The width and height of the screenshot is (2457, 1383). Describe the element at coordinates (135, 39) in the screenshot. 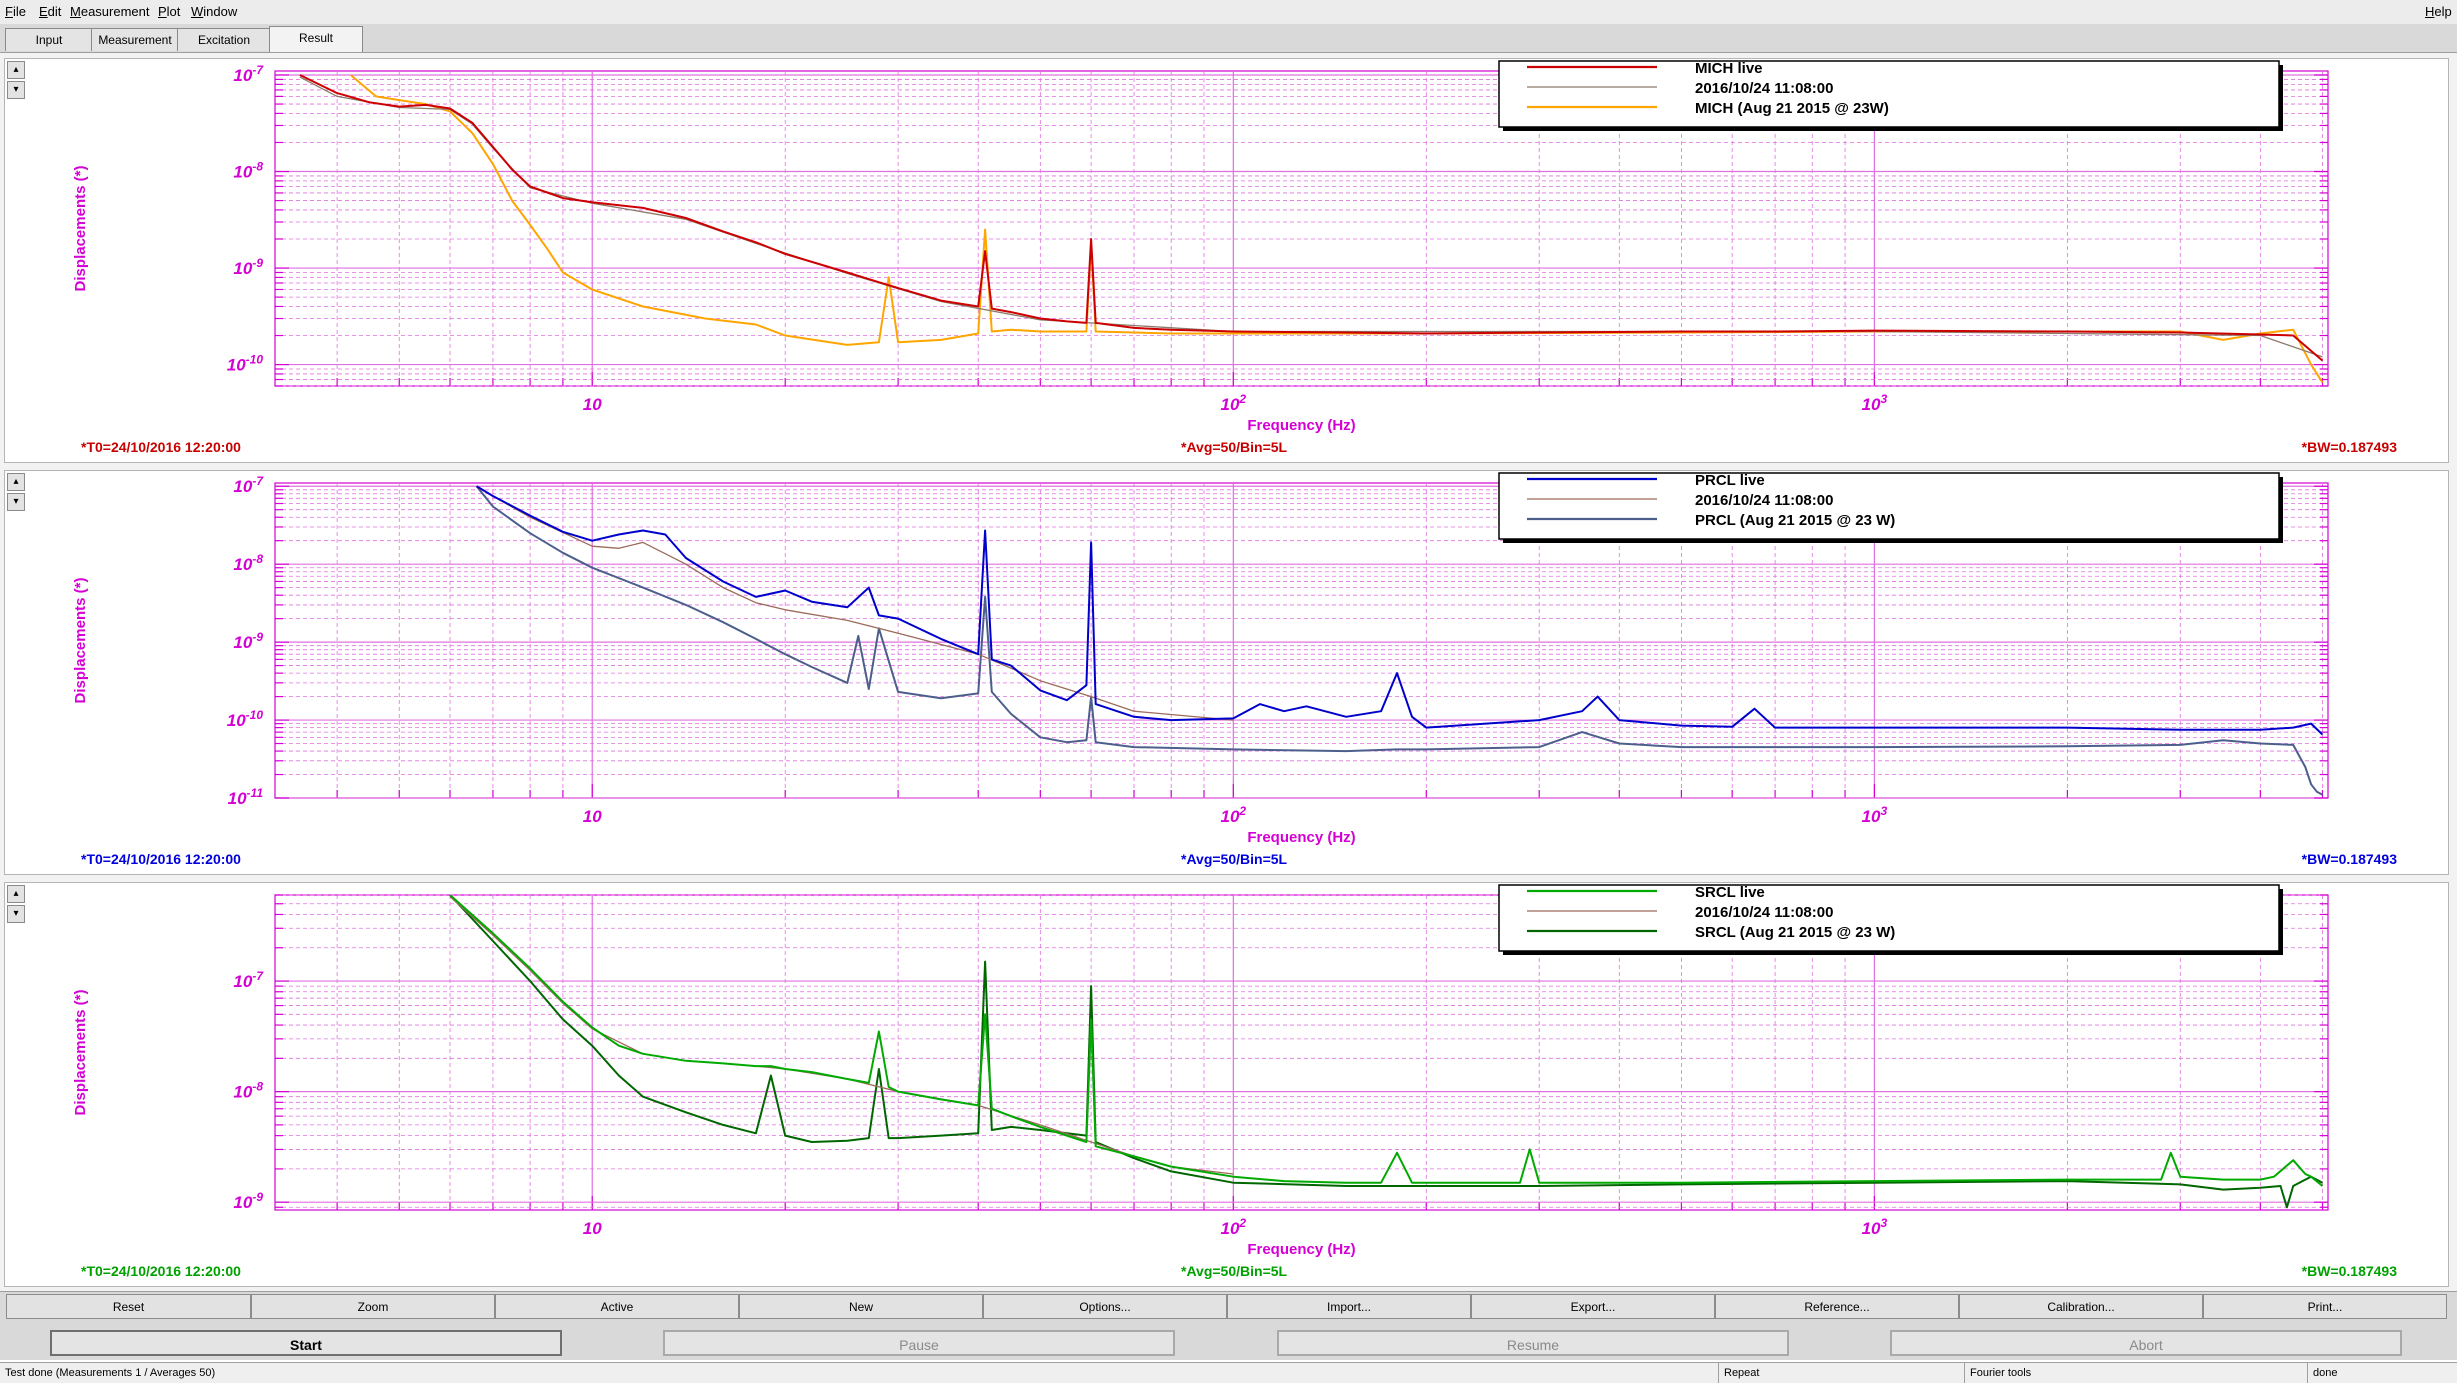

I see `tab-measurement: Measurement` at that location.